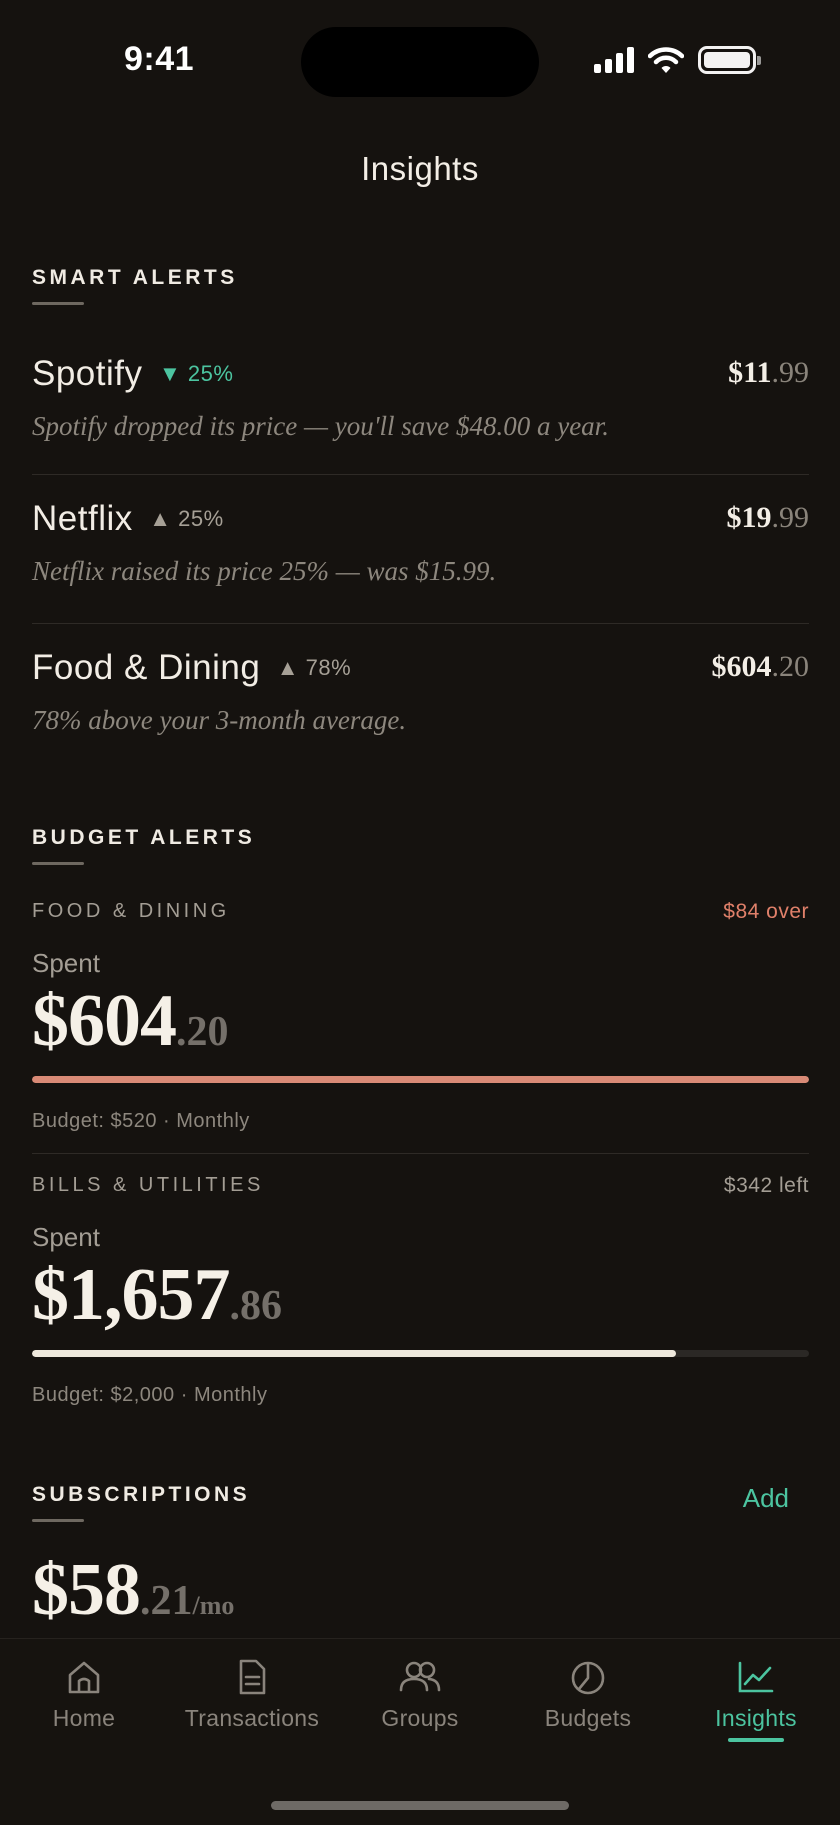  What do you see at coordinates (588, 1678) in the screenshot?
I see `pie-chart-icon` at bounding box center [588, 1678].